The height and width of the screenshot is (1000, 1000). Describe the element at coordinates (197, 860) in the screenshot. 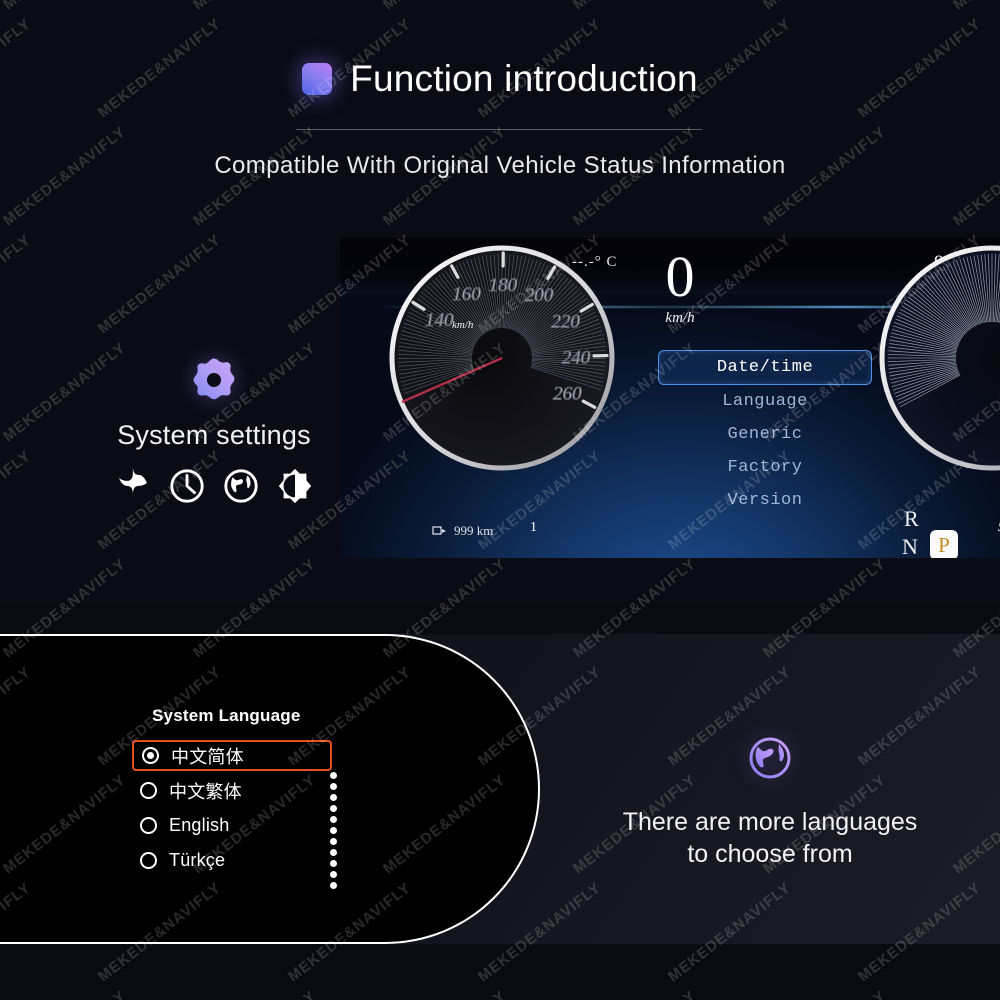

I see `language-option-label: Türkçe` at that location.